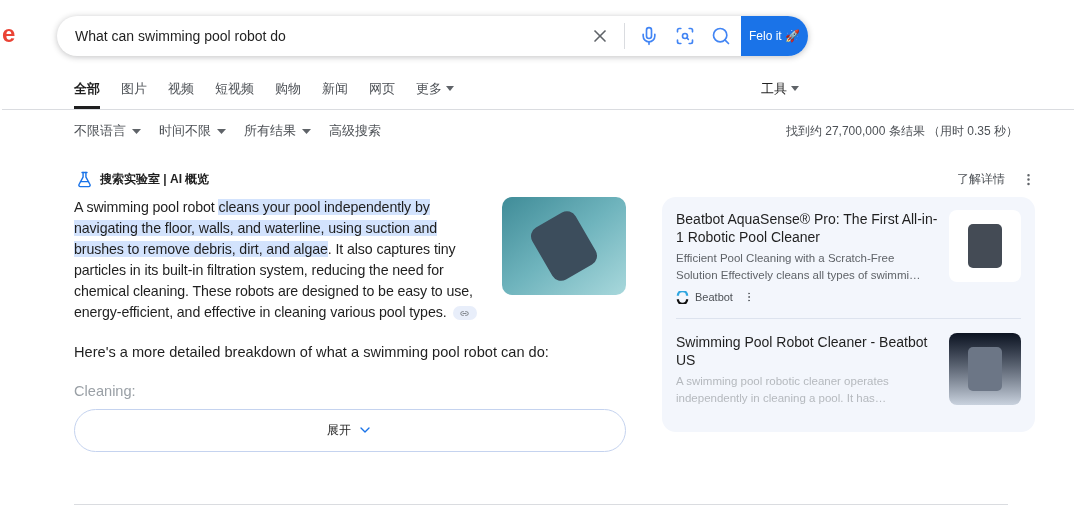  I want to click on felo-button: Felo it 🚀, so click(774, 36).